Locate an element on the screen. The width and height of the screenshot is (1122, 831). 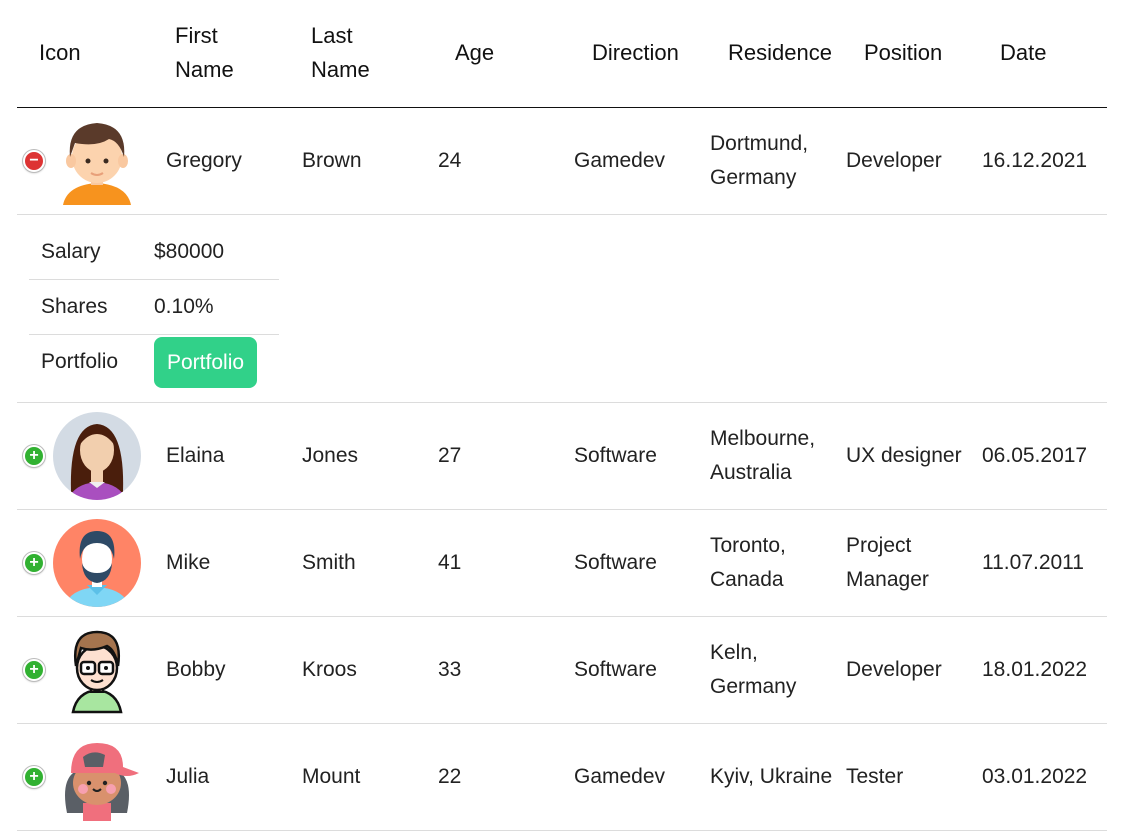
glasses-man-avatar-icon is located at coordinates (97, 671).